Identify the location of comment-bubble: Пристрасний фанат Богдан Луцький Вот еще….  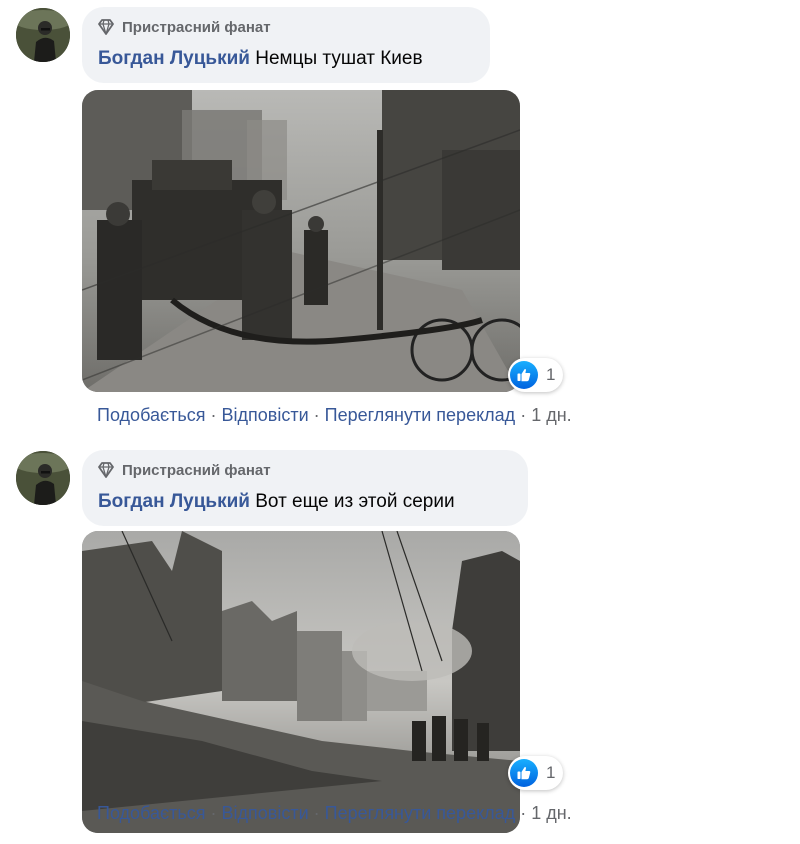
(305, 488).